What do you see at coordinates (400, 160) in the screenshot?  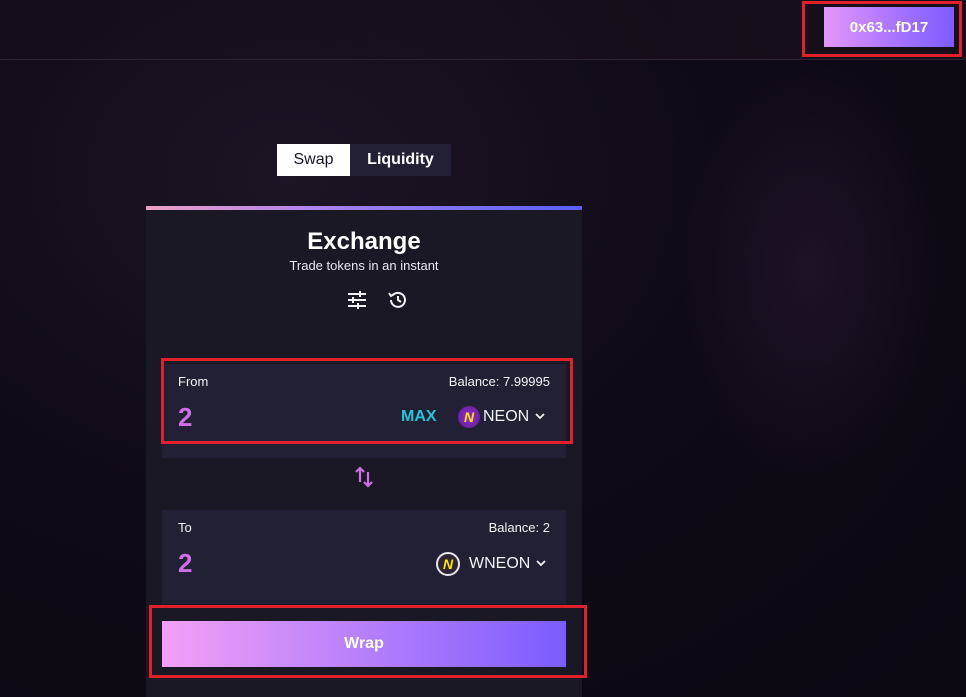 I see `tab-liquidity: Liquidity` at bounding box center [400, 160].